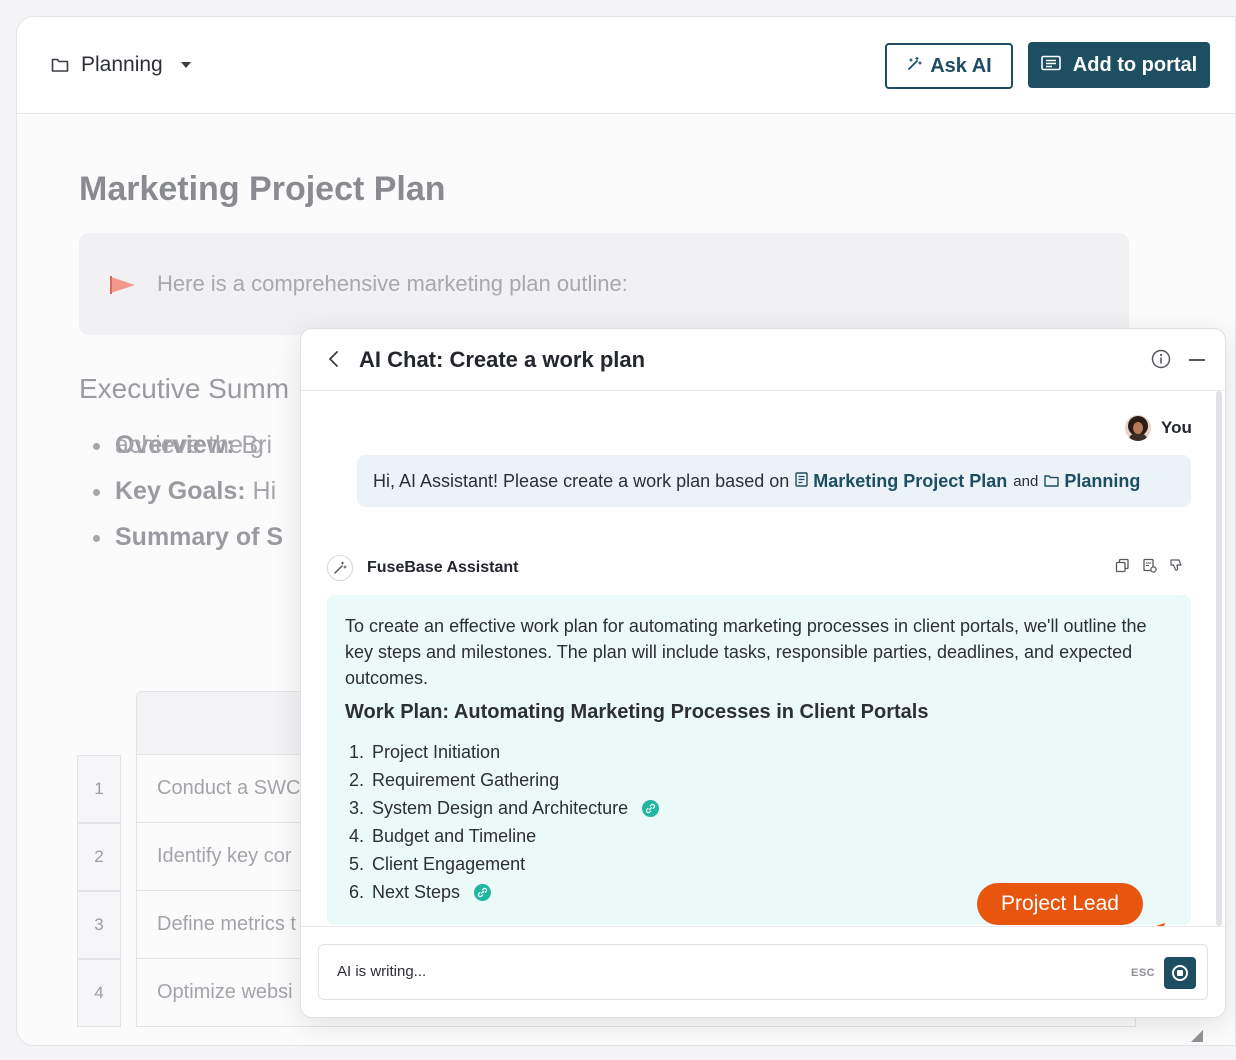 This screenshot has width=1236, height=1060. I want to click on chat-title: AI Chat: Create a work plan, so click(502, 359).